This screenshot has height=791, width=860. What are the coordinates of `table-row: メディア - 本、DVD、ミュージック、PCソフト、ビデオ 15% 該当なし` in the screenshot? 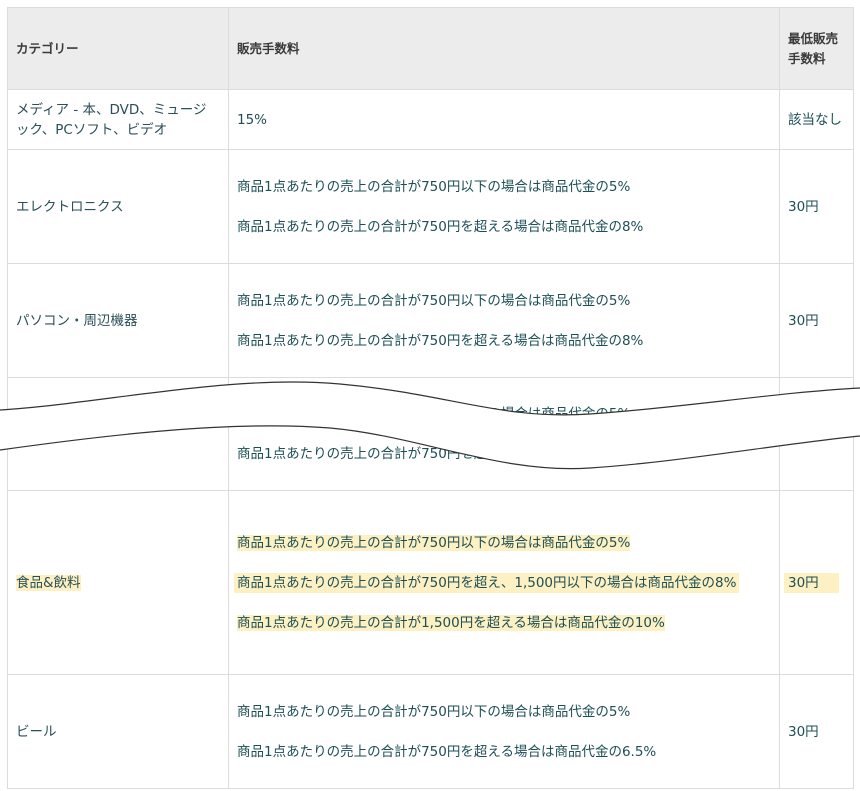 It's located at (430, 119).